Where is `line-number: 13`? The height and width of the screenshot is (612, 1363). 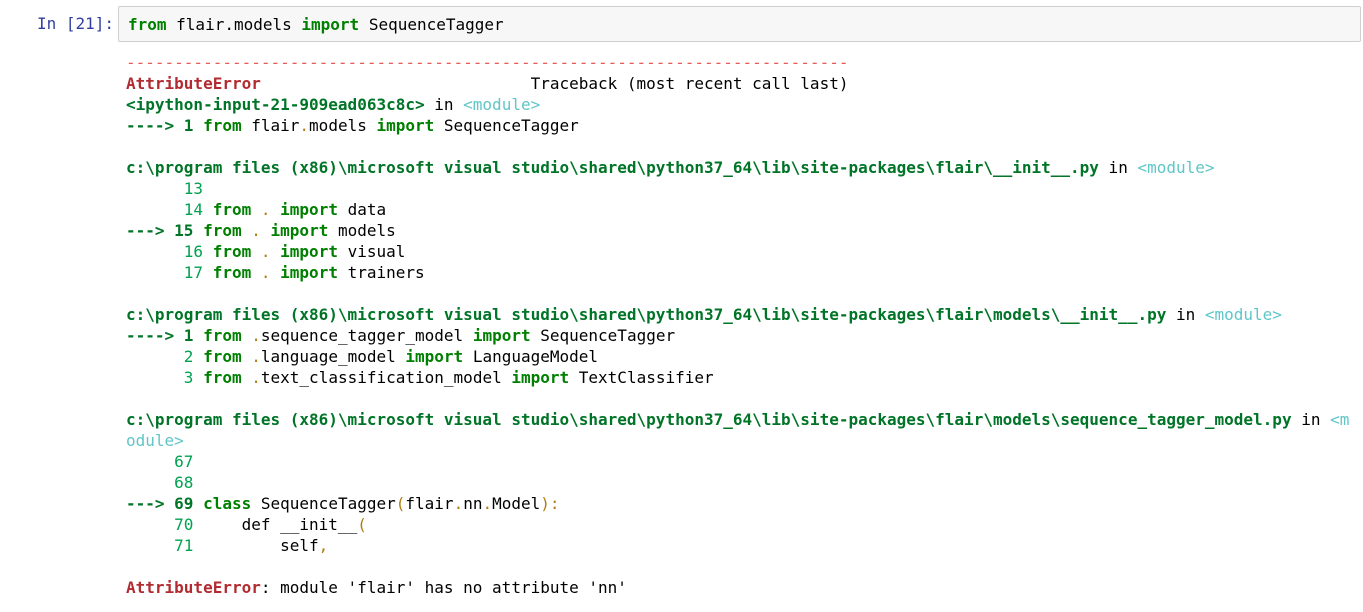
line-number: 13 is located at coordinates (193, 188).